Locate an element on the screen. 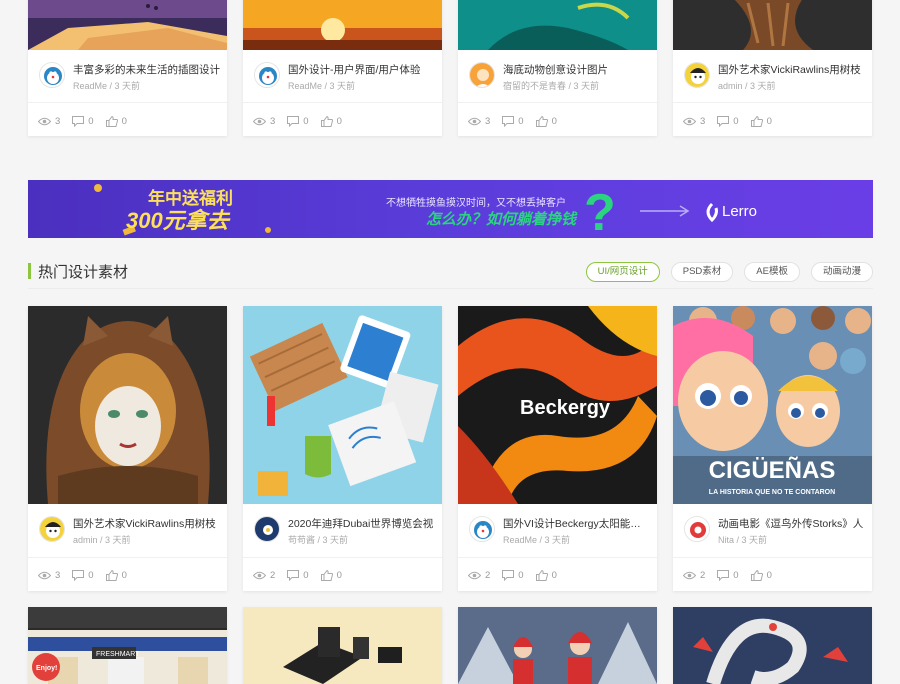  card-title: 海底动物创意设计图片 is located at coordinates (577, 69).